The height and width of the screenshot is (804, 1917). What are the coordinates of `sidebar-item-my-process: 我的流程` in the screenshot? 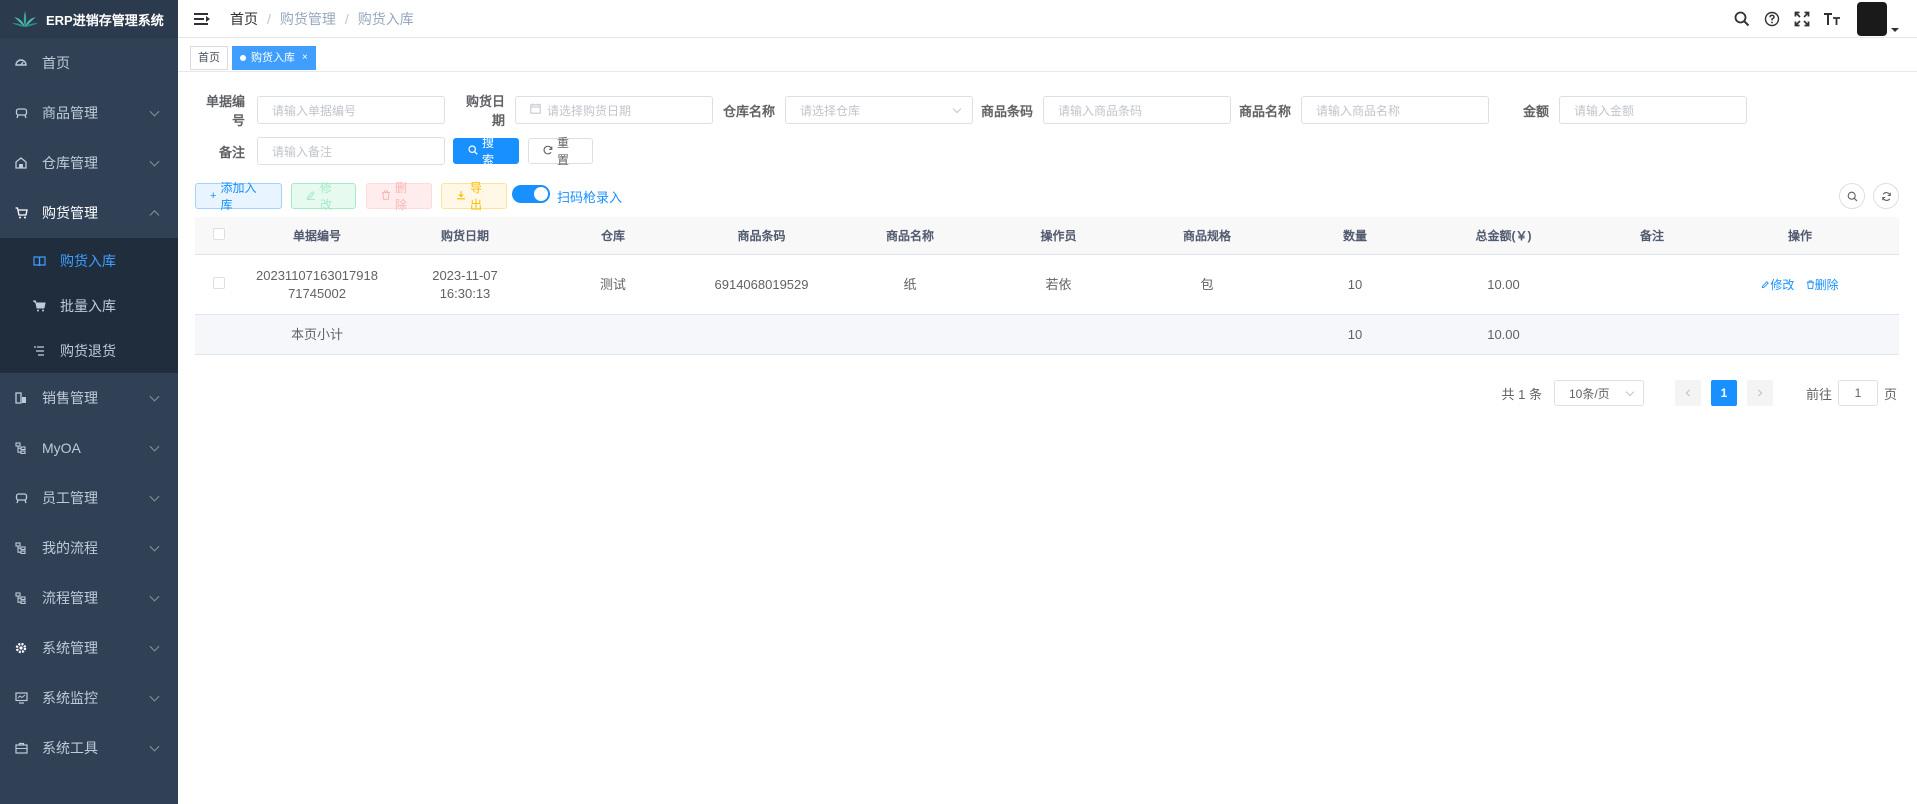 It's located at (89, 548).